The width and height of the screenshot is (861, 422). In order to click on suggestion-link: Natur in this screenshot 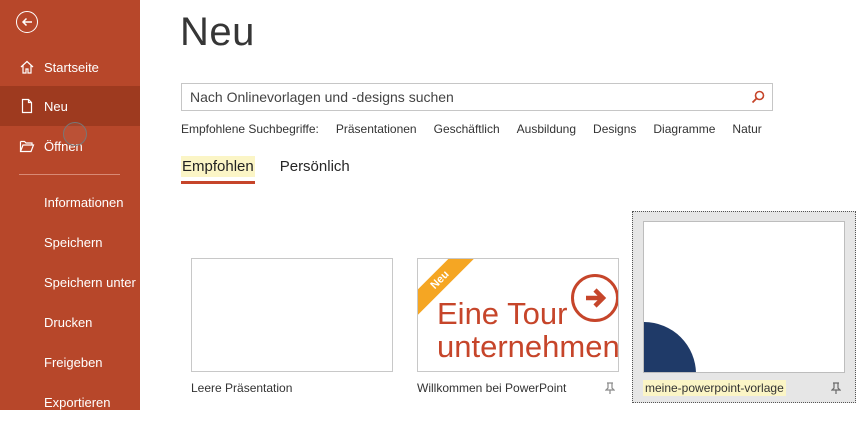, I will do `click(746, 129)`.